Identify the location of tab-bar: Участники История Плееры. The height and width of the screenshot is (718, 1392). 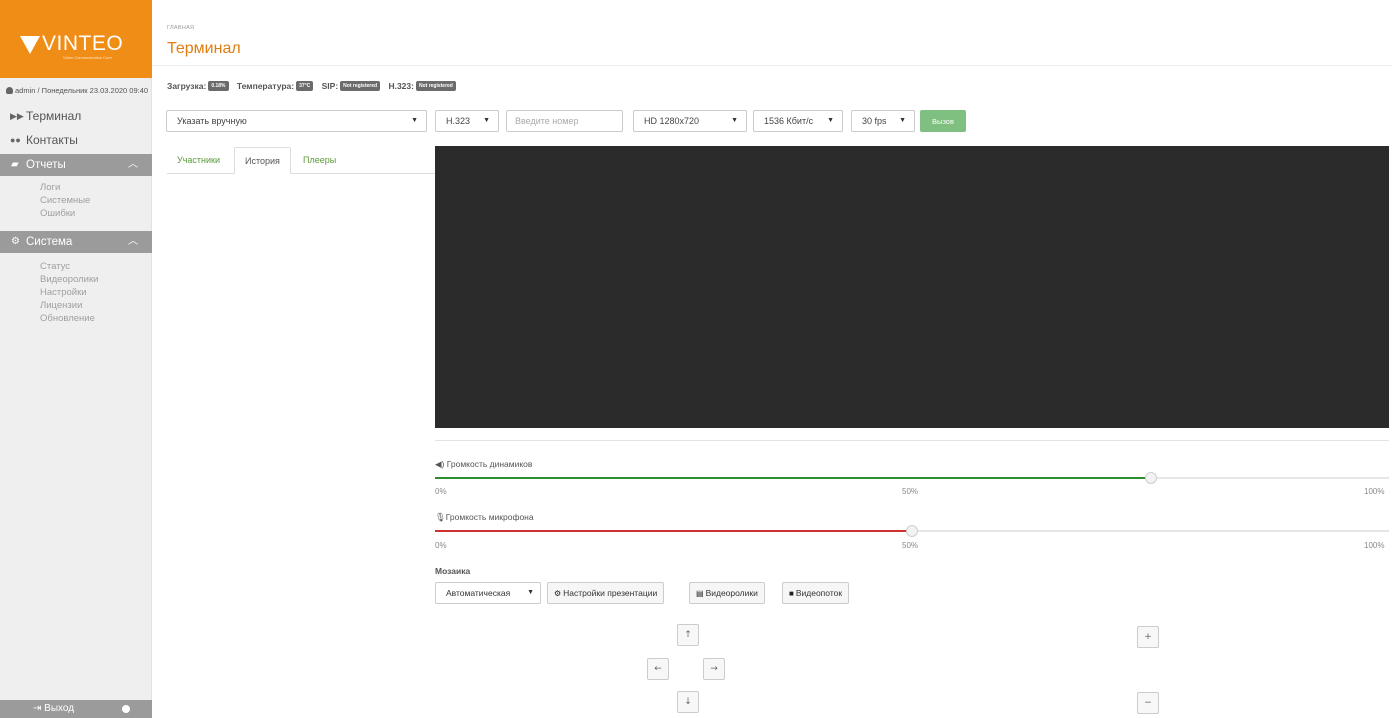
(301, 160).